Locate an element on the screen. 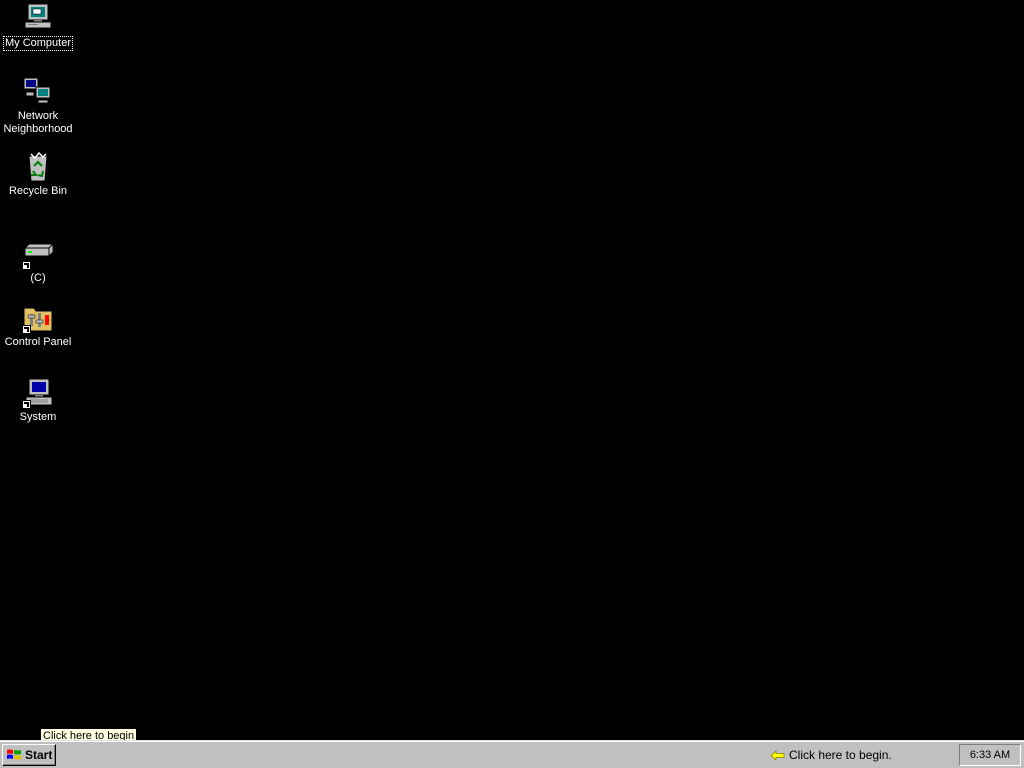 This screenshot has width=1024, height=768. desktop-icon-recycle-bin: Recycle Bin is located at coordinates (38, 174).